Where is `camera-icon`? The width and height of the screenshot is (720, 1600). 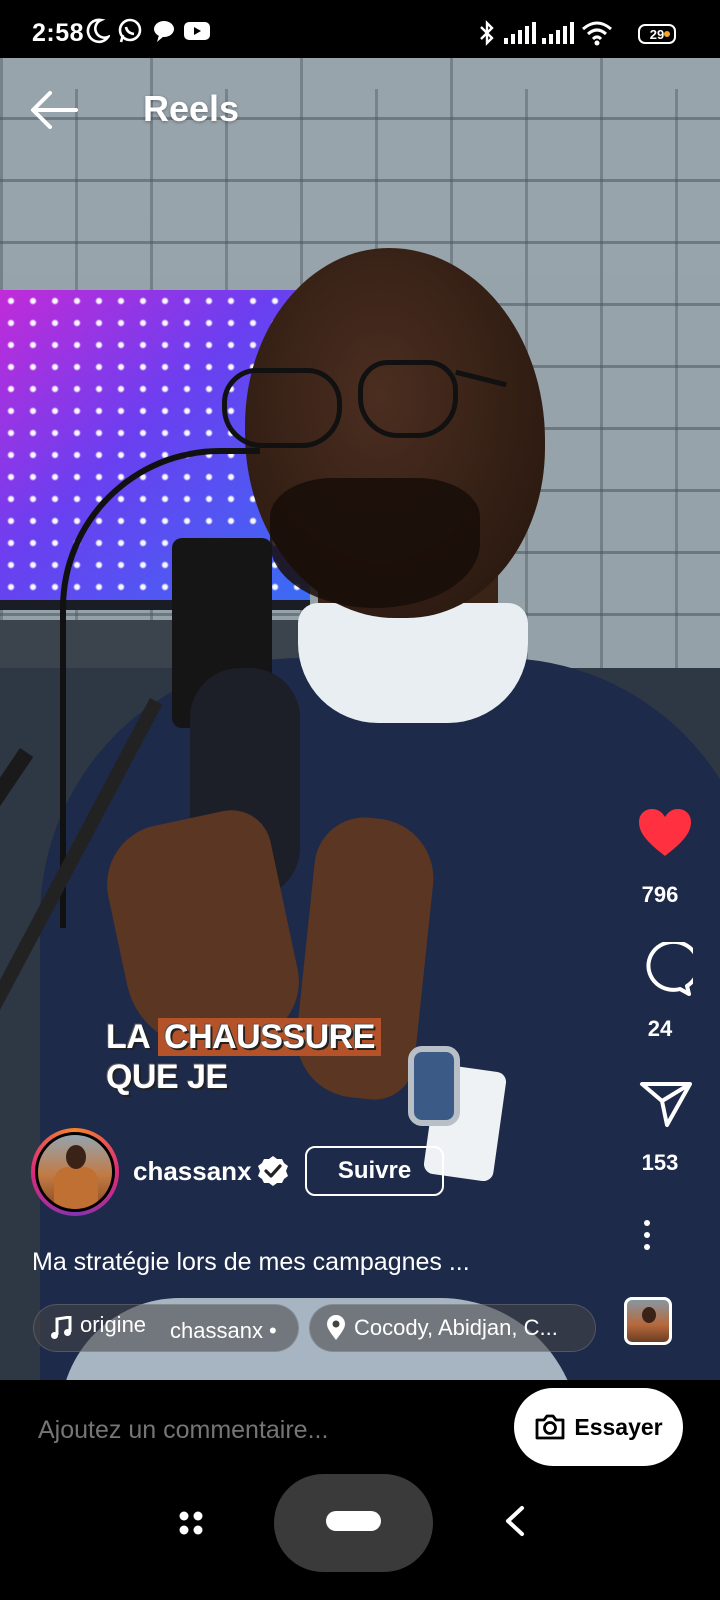
camera-icon is located at coordinates (550, 1427).